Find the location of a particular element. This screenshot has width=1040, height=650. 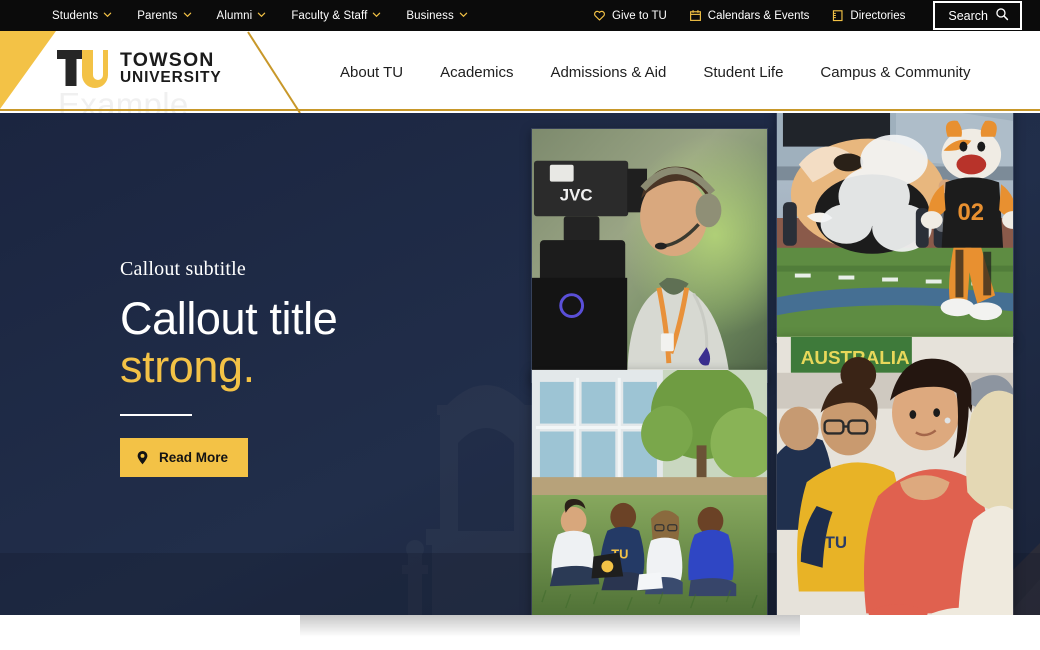

photo-mascot: 02 is located at coordinates (895, 228).